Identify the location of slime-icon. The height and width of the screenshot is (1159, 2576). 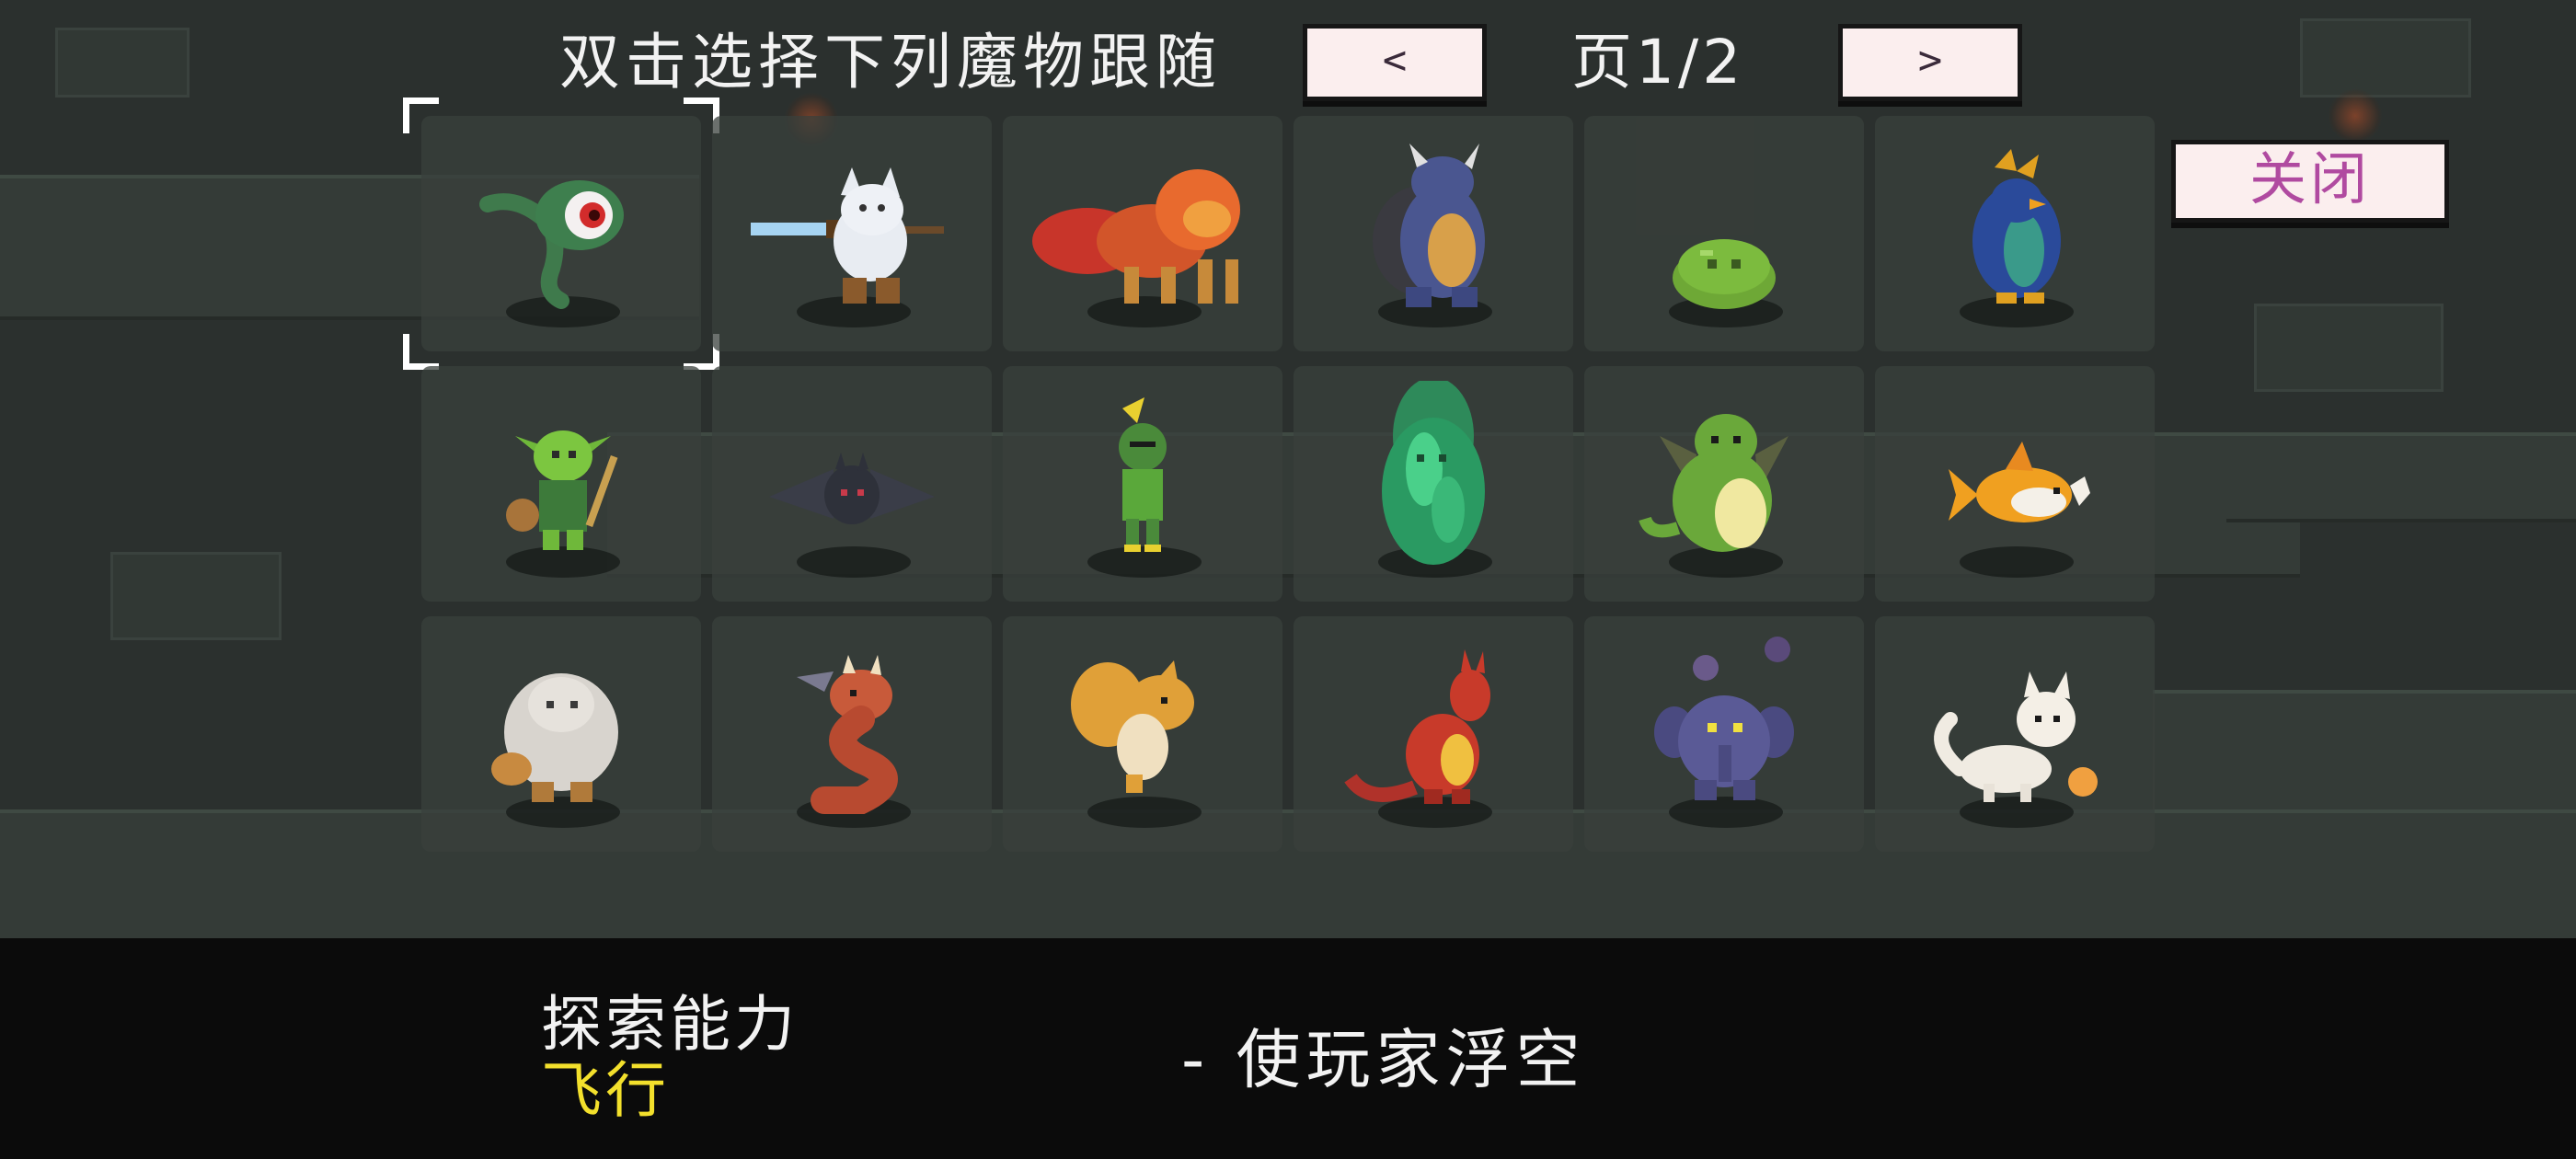
(1724, 274).